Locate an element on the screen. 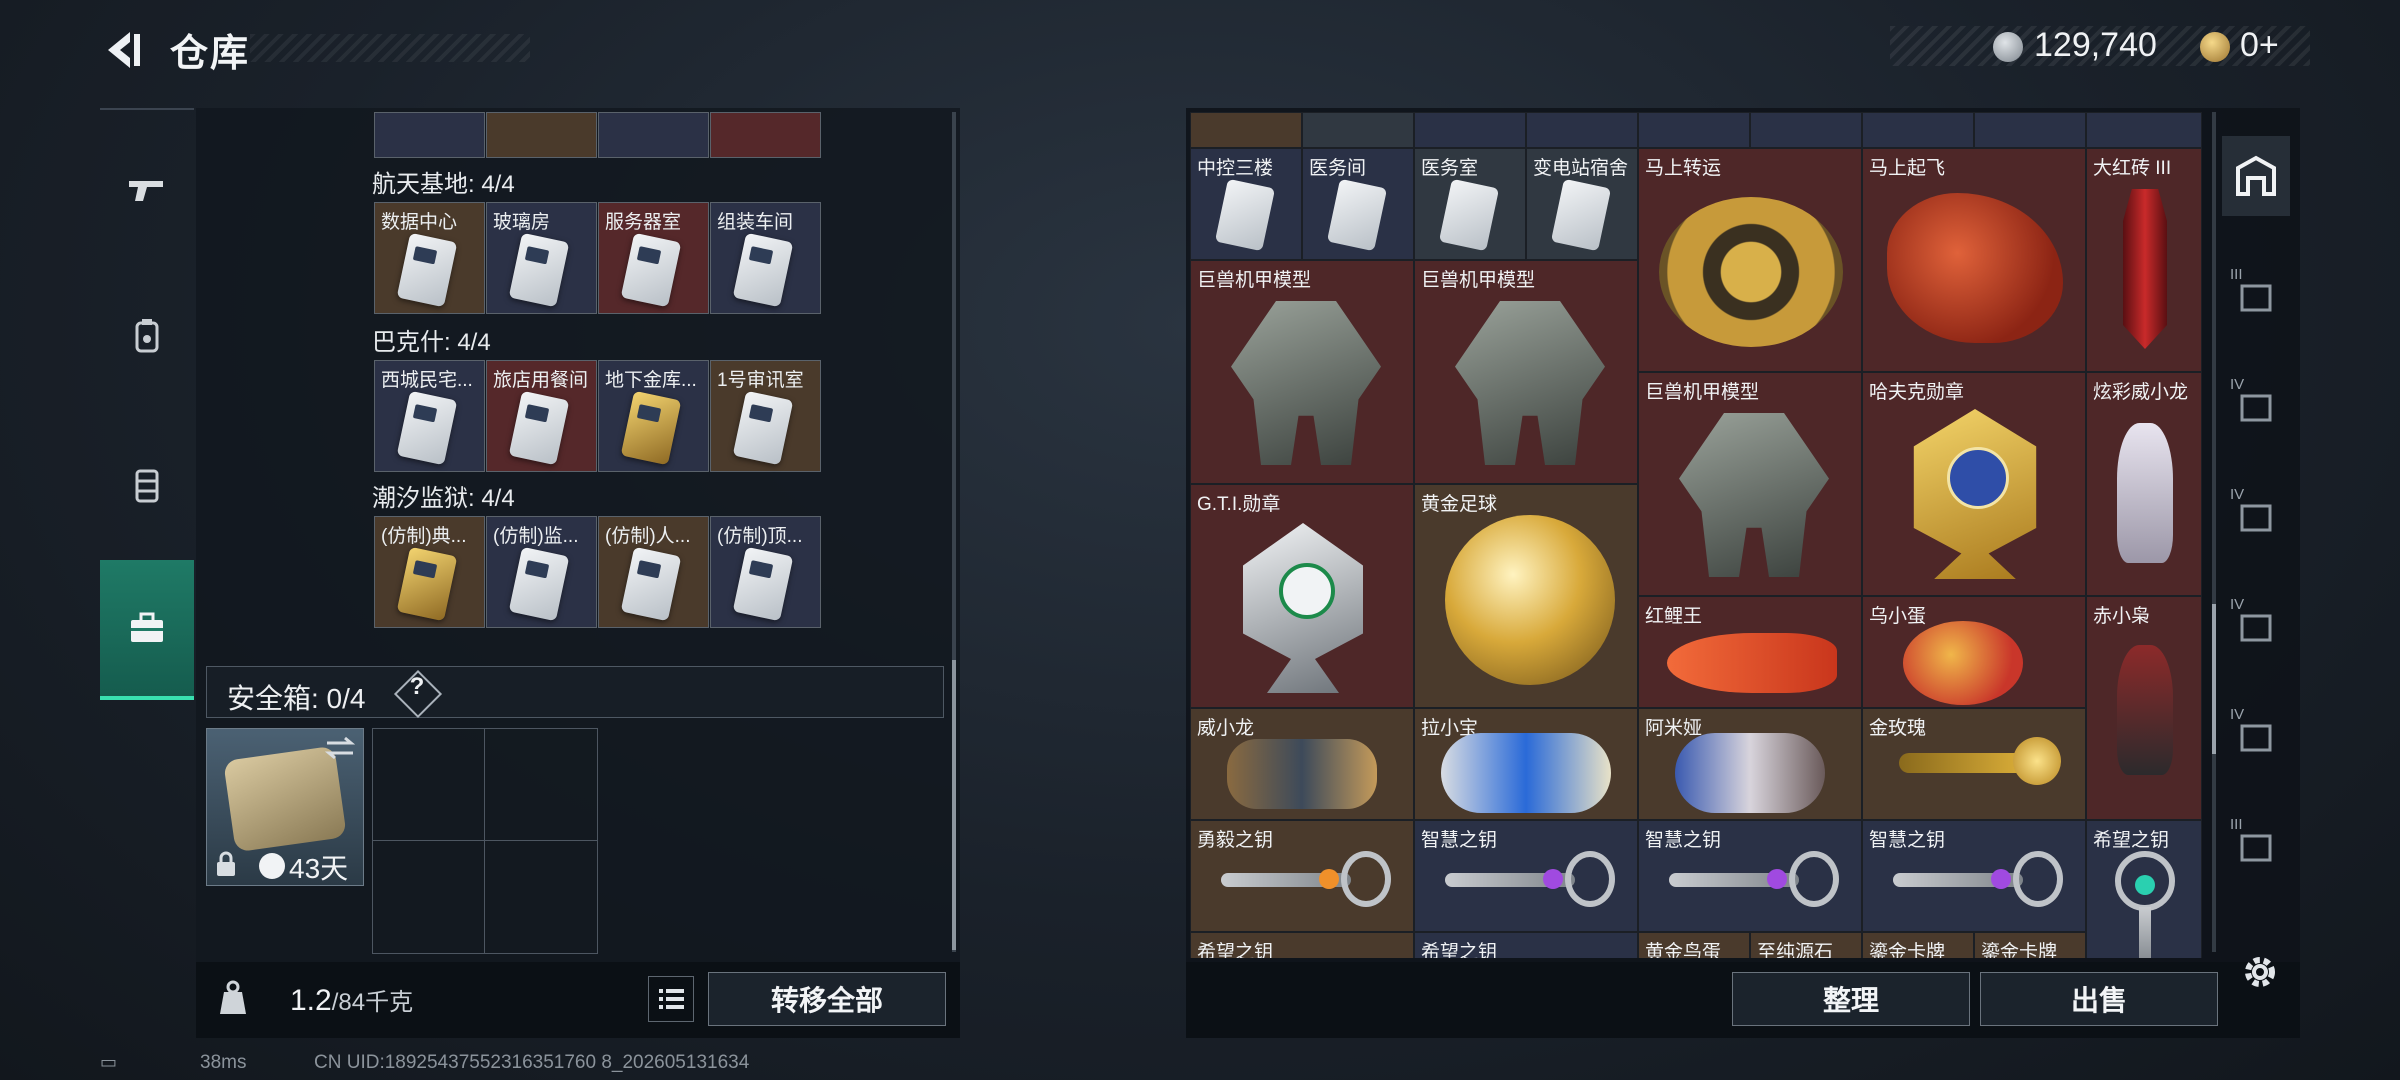 This screenshot has height=1080, width=2400. storage-item-partial: 至纯源石 is located at coordinates (1806, 945).